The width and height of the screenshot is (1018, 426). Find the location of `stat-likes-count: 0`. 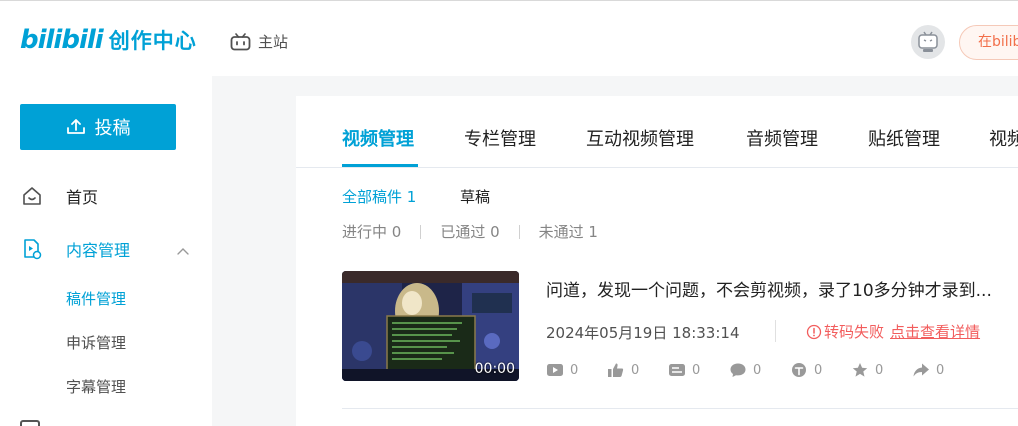

stat-likes-count: 0 is located at coordinates (635, 370).